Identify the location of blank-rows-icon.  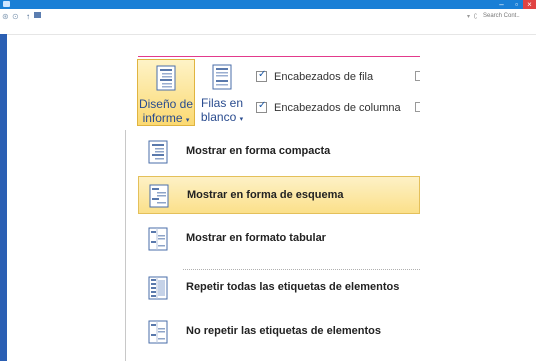
(222, 77).